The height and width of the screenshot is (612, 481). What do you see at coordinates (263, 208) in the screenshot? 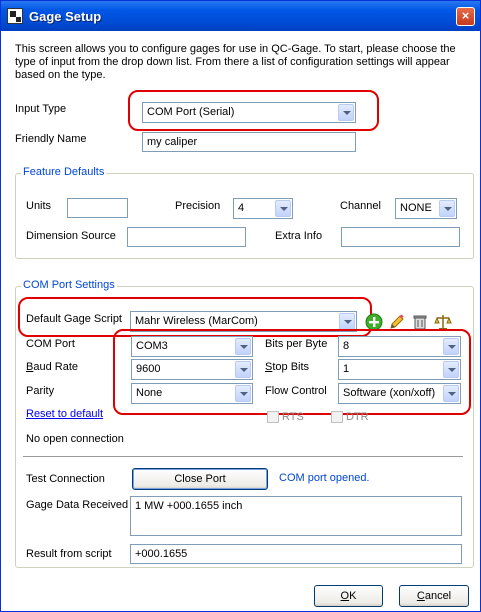
I see `precision-select: 4` at bounding box center [263, 208].